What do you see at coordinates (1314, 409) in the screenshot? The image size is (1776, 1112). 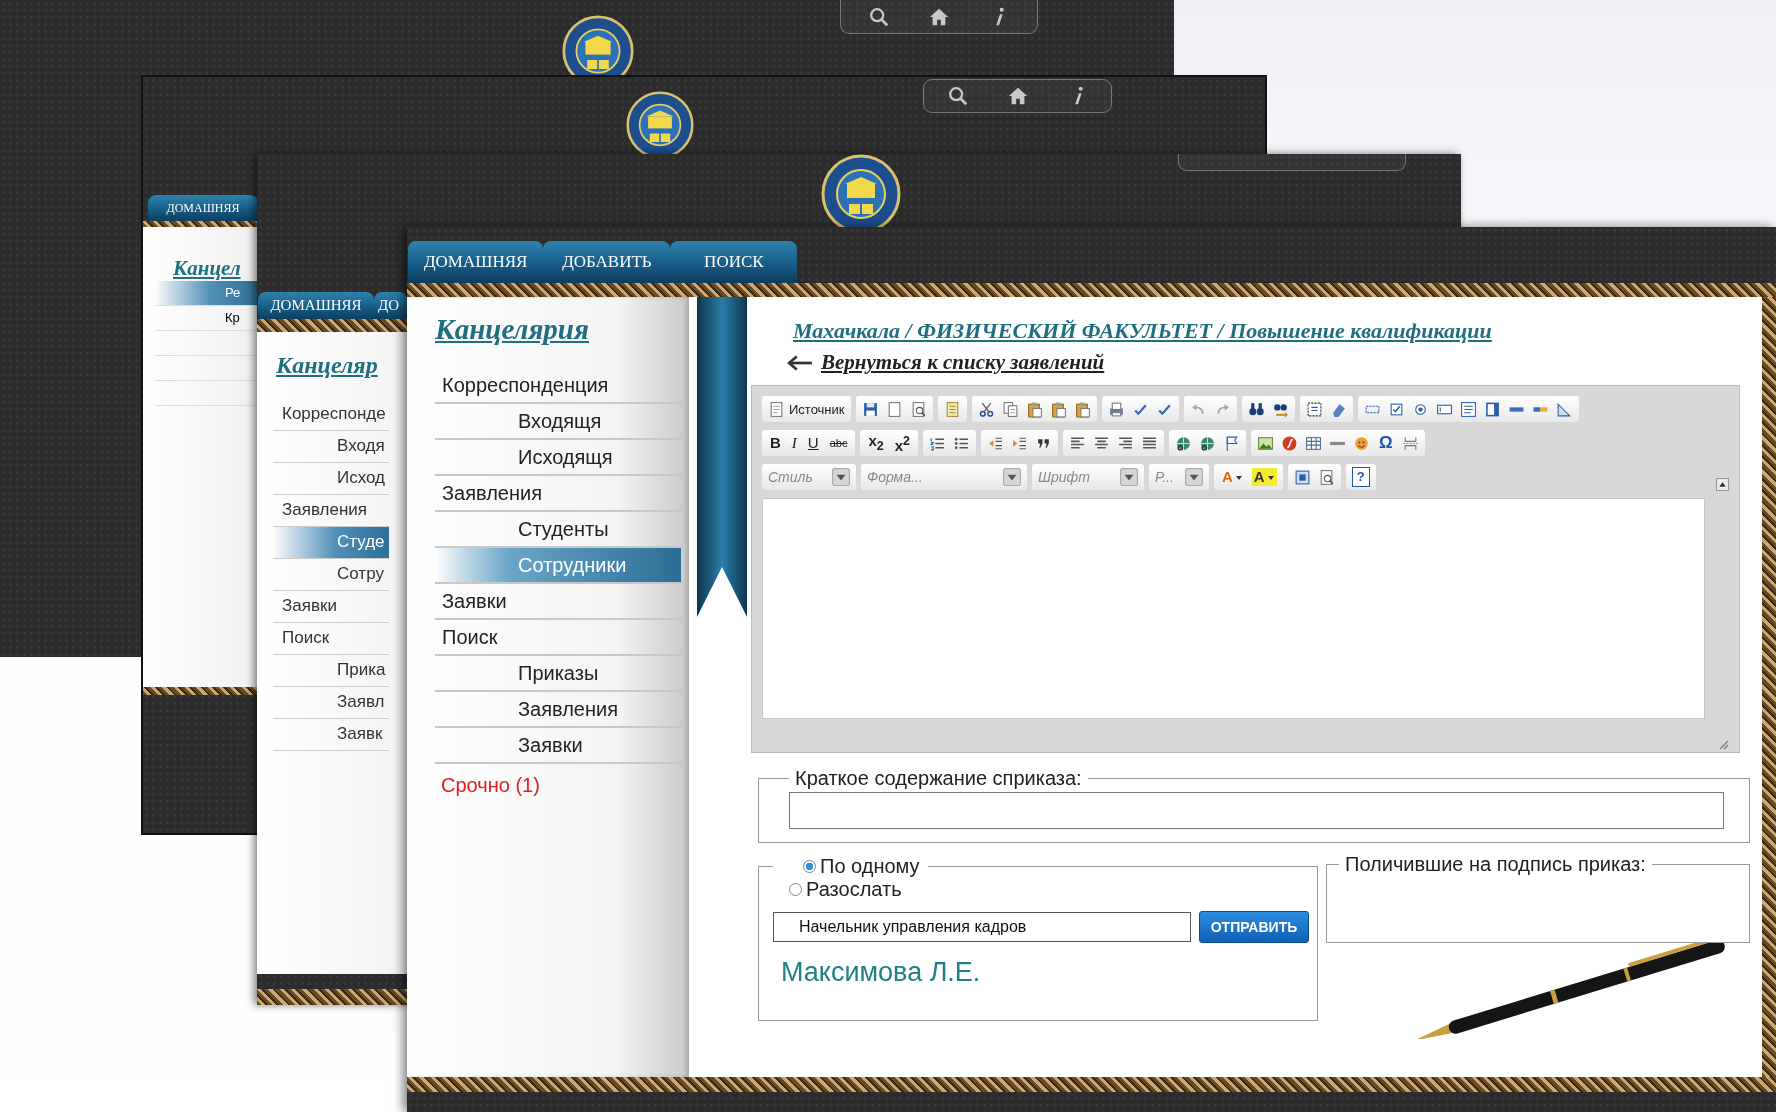 I see `select-all-icon` at bounding box center [1314, 409].